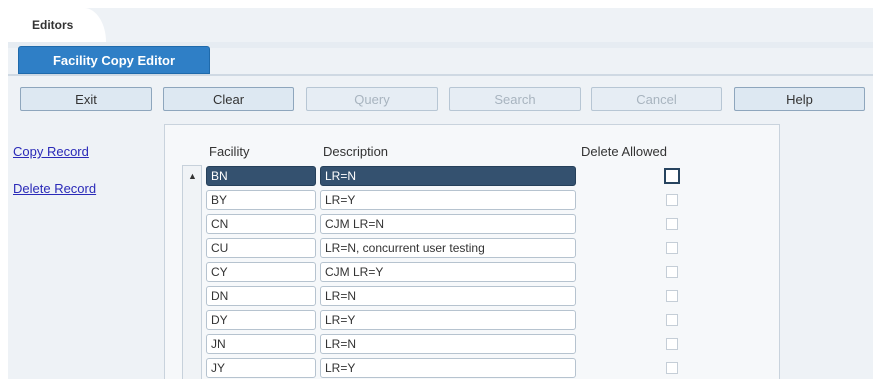  Describe the element at coordinates (192, 272) in the screenshot. I see `table-scrollbar: ▲` at that location.